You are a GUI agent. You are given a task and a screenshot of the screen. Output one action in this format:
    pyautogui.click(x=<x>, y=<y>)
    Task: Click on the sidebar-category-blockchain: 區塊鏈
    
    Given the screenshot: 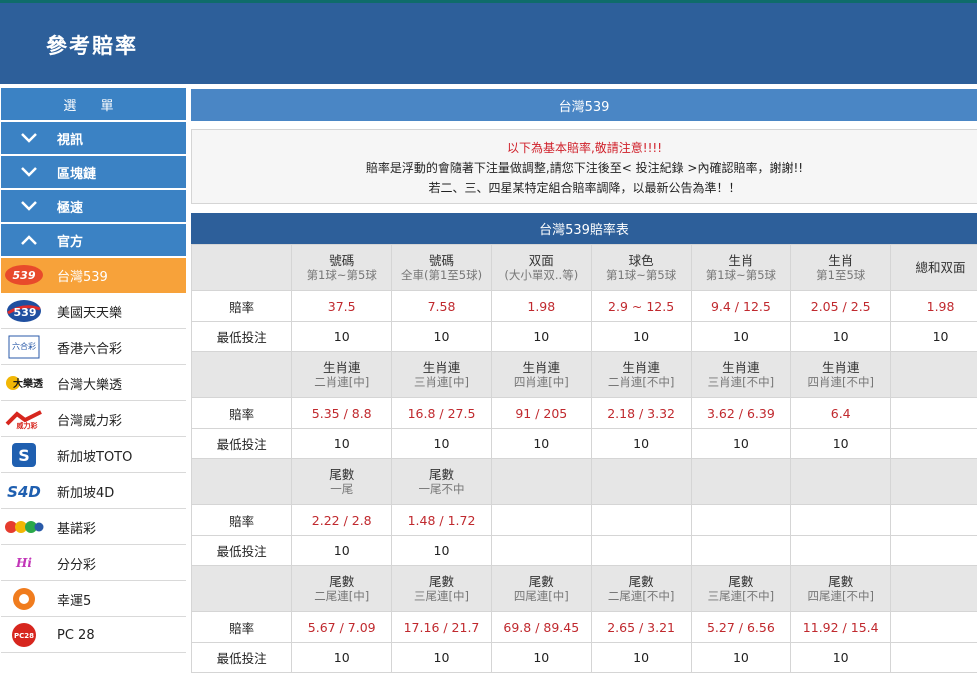 What is the action you would take?
    pyautogui.click(x=93, y=172)
    